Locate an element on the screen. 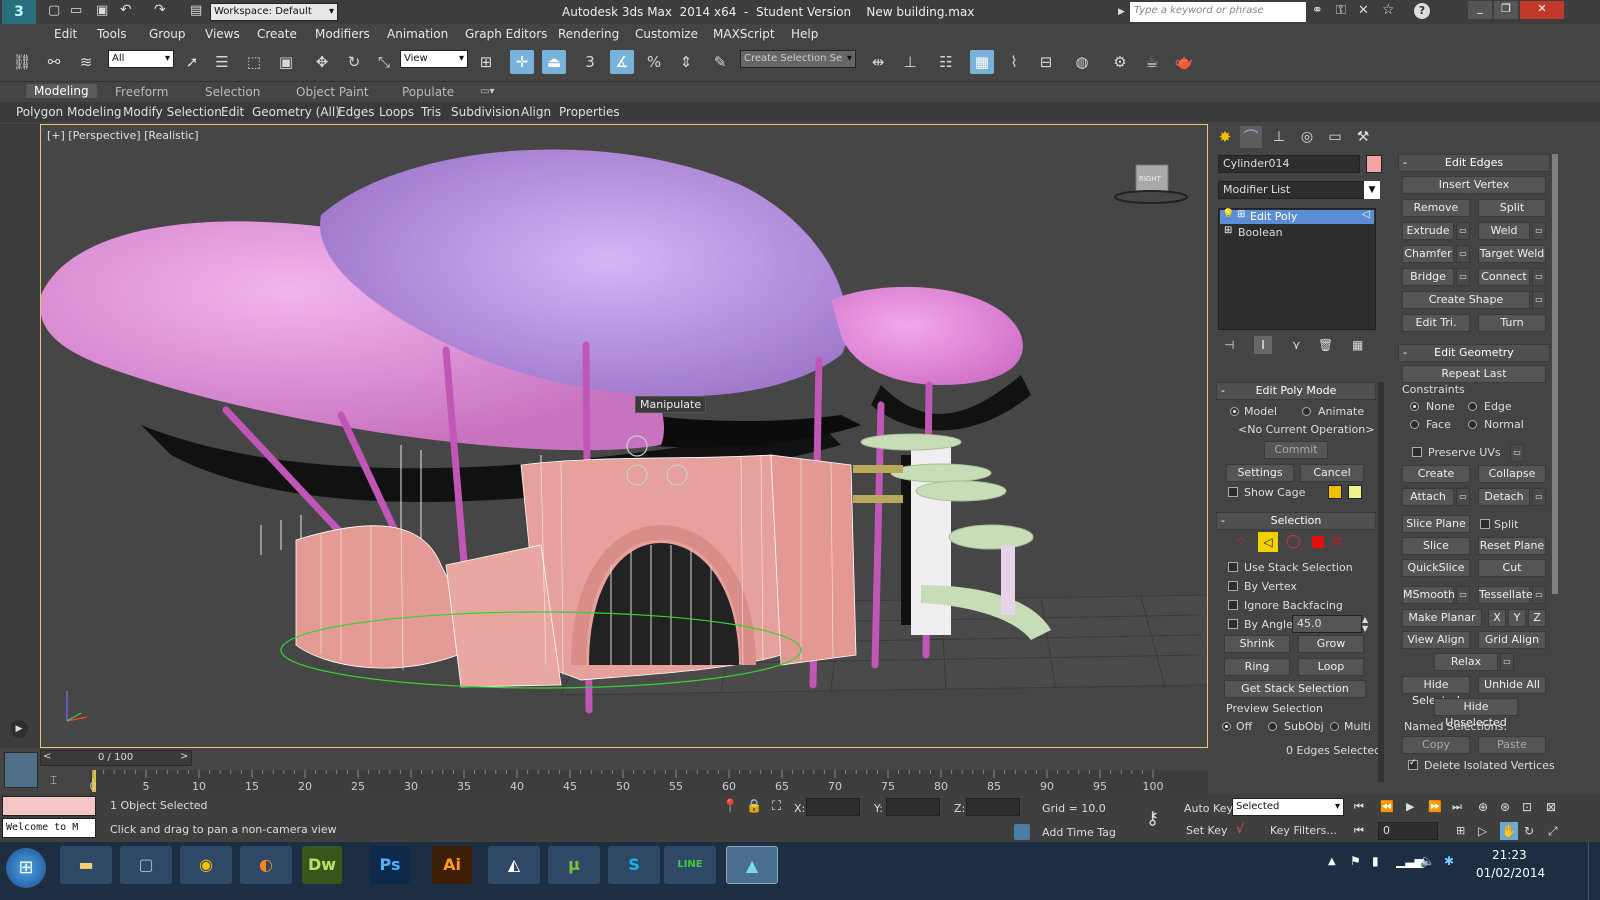 Image resolution: width=1600 pixels, height=900 pixels. bridge-settings-button: ▭ is located at coordinates (1463, 277).